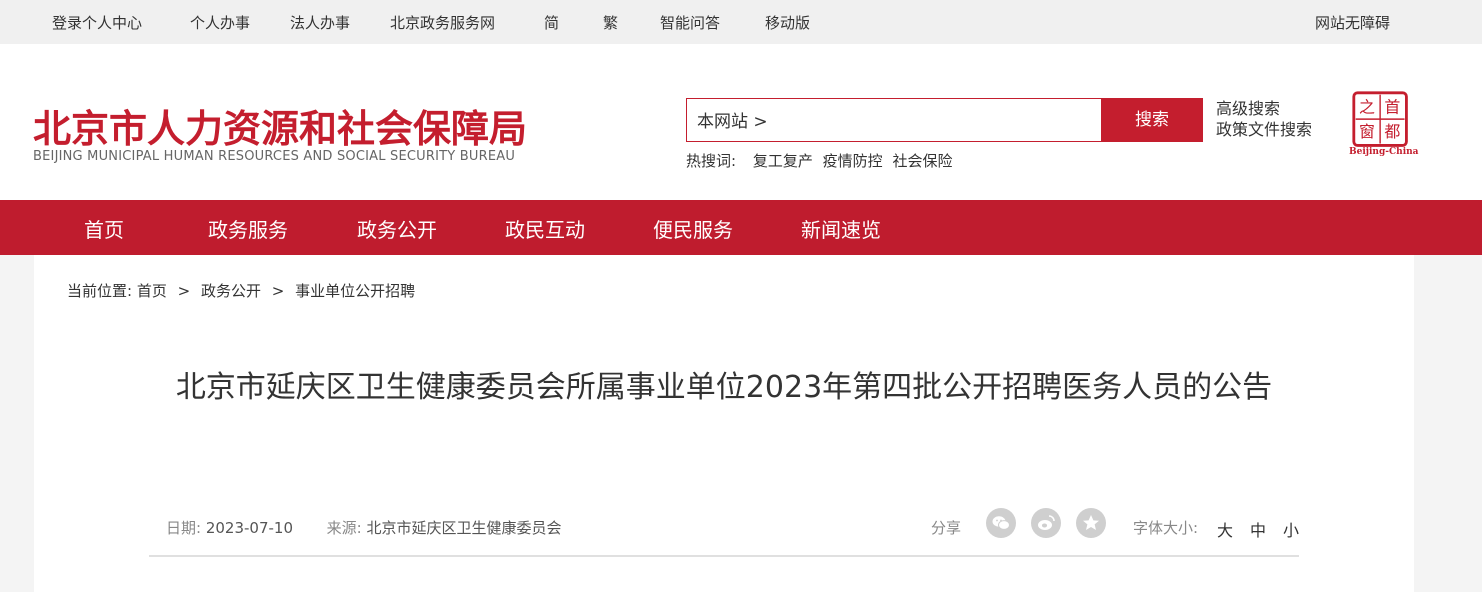 The height and width of the screenshot is (592, 1482). I want to click on nav-item-news: 新闻速览, so click(841, 228).